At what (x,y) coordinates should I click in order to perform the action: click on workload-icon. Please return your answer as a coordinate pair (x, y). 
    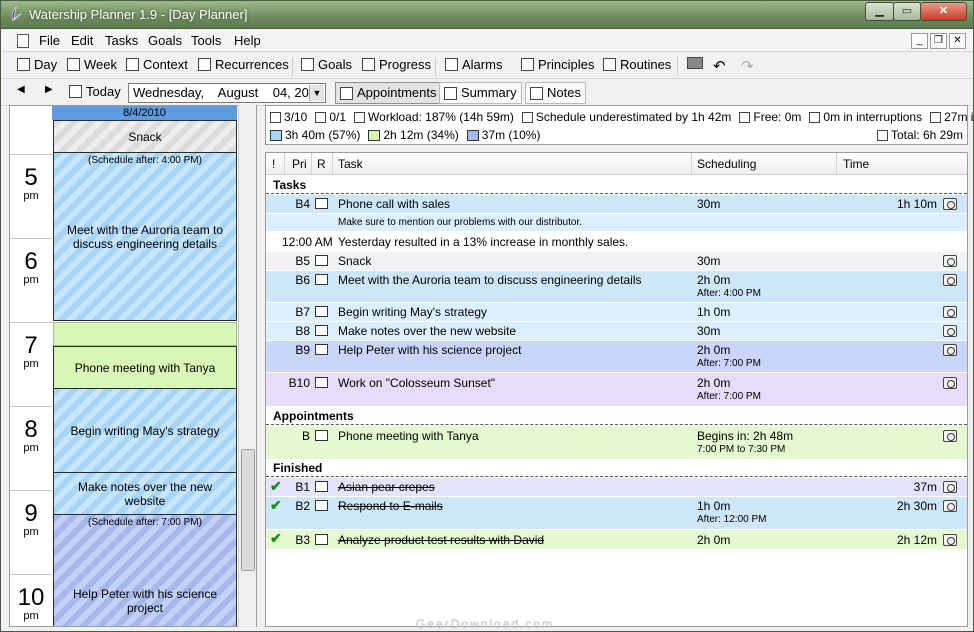
    Looking at the image, I should click on (360, 117).